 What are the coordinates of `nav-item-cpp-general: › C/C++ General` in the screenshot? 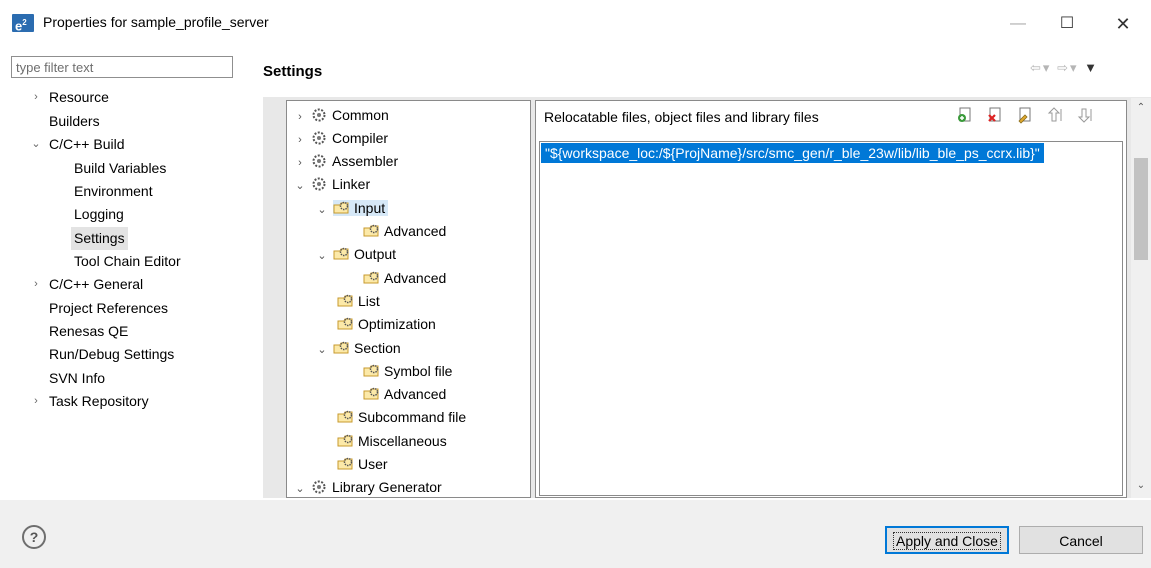 It's located at (88, 284).